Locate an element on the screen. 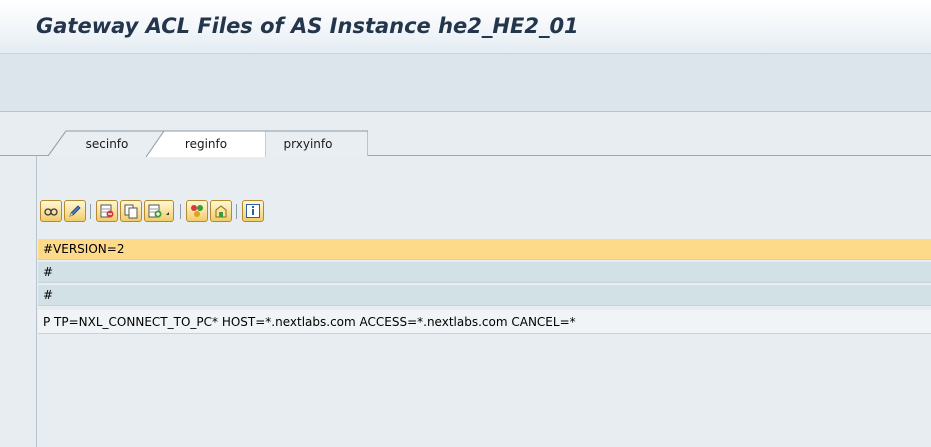 This screenshot has width=931, height=447. tab-reginfo: reginfo is located at coordinates (206, 143).